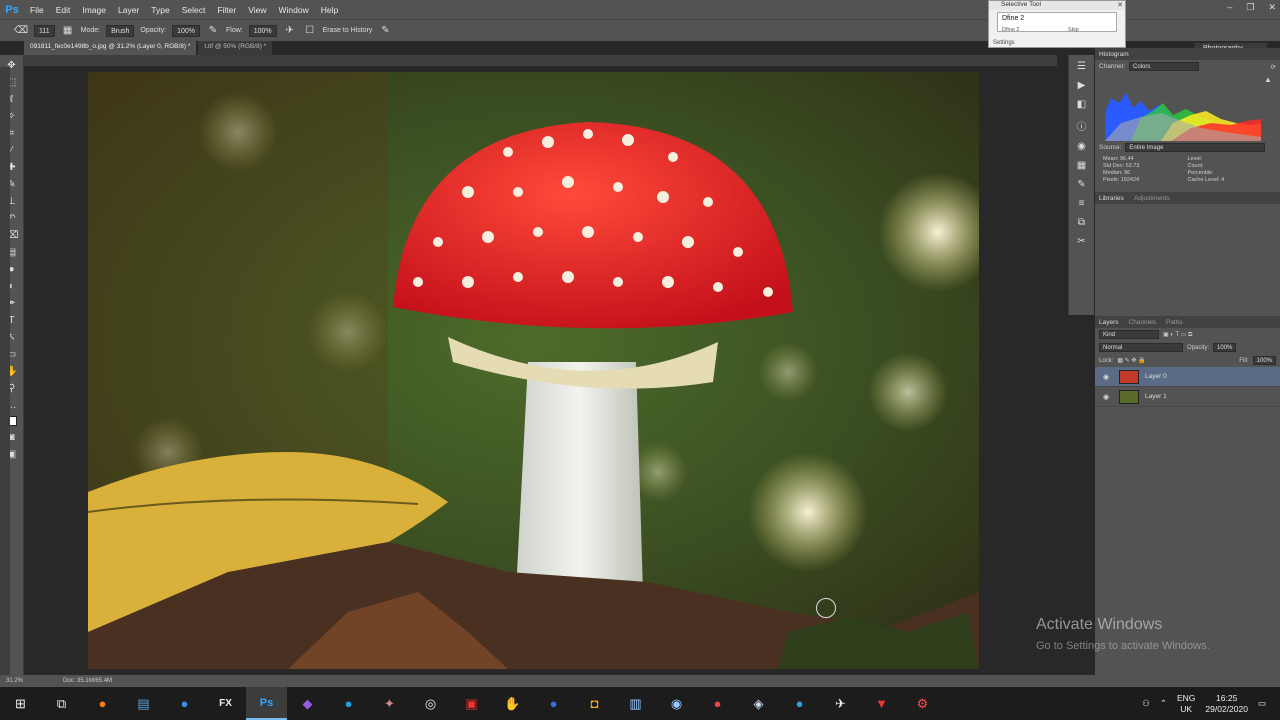 The image size is (1280, 720). Describe the element at coordinates (63, 10) in the screenshot. I see `menu-edit: Edit` at that location.